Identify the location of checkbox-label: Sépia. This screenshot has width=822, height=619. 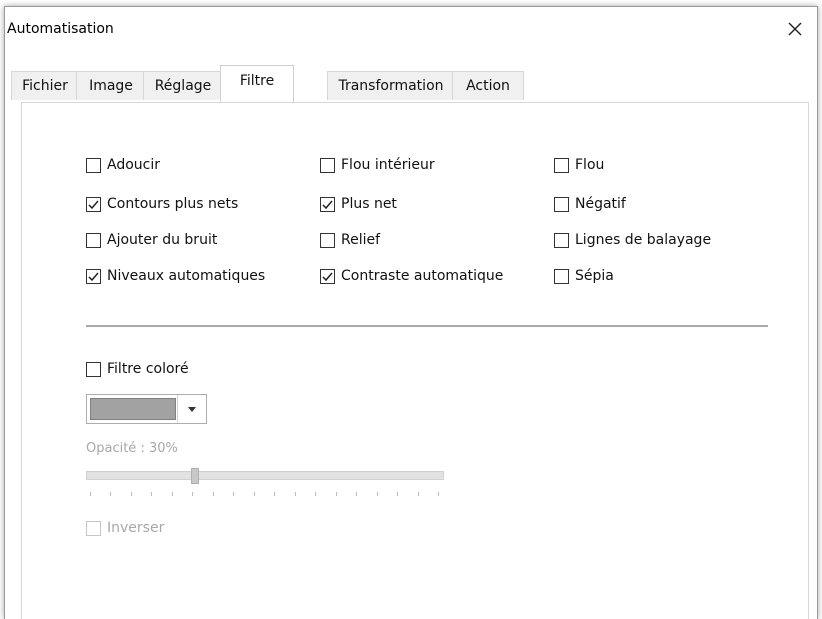
(594, 276).